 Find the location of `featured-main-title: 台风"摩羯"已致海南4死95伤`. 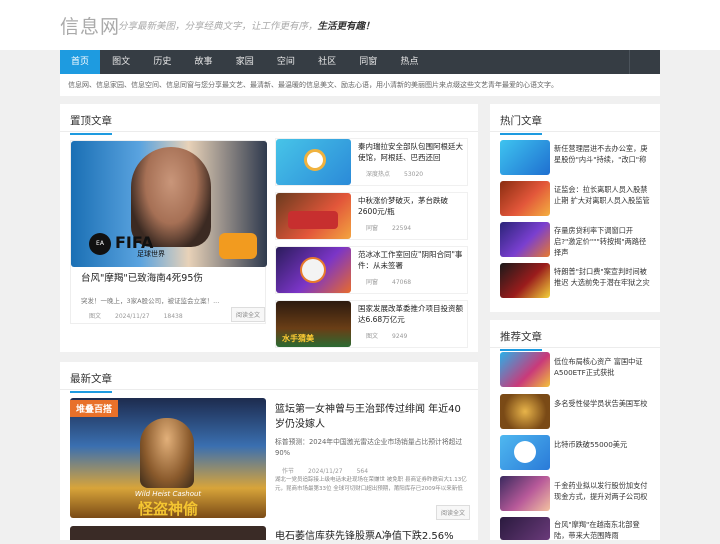

featured-main-title: 台风"摩羯"已致海南4死95伤 is located at coordinates (171, 279).